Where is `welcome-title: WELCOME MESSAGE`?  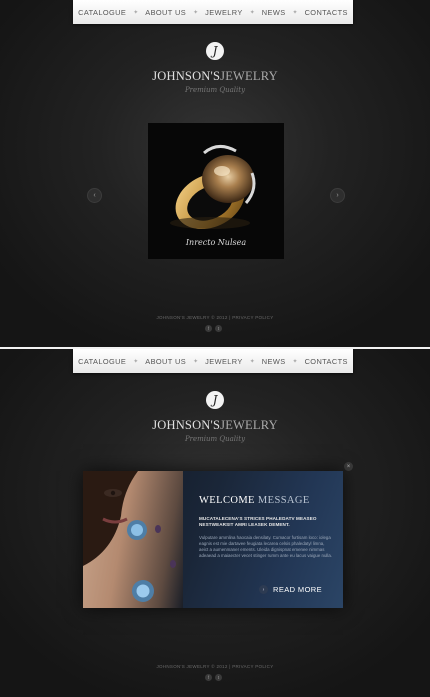 welcome-title: WELCOME MESSAGE is located at coordinates (254, 500).